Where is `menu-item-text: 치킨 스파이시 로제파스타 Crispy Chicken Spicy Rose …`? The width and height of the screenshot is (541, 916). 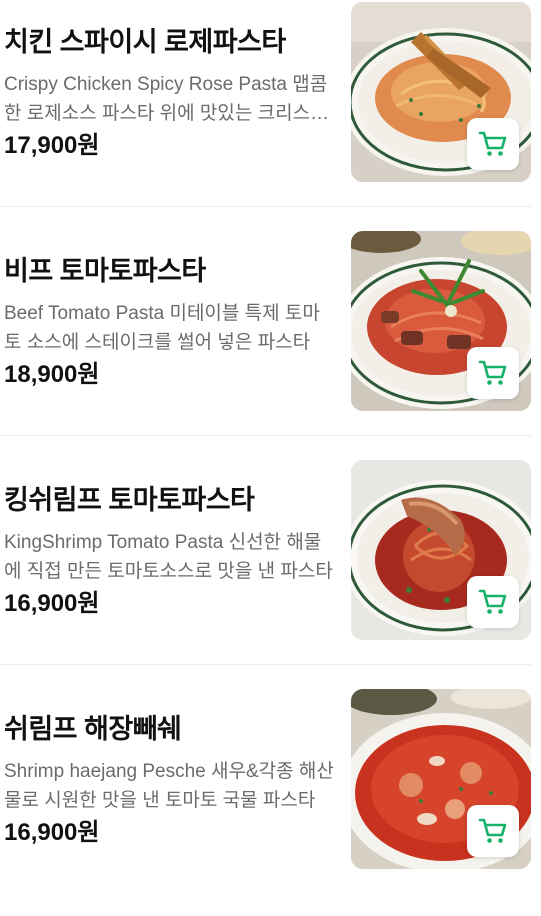 menu-item-text: 치킨 스파이시 로제파스타 Crispy Chicken Spicy Rose … is located at coordinates (169, 93).